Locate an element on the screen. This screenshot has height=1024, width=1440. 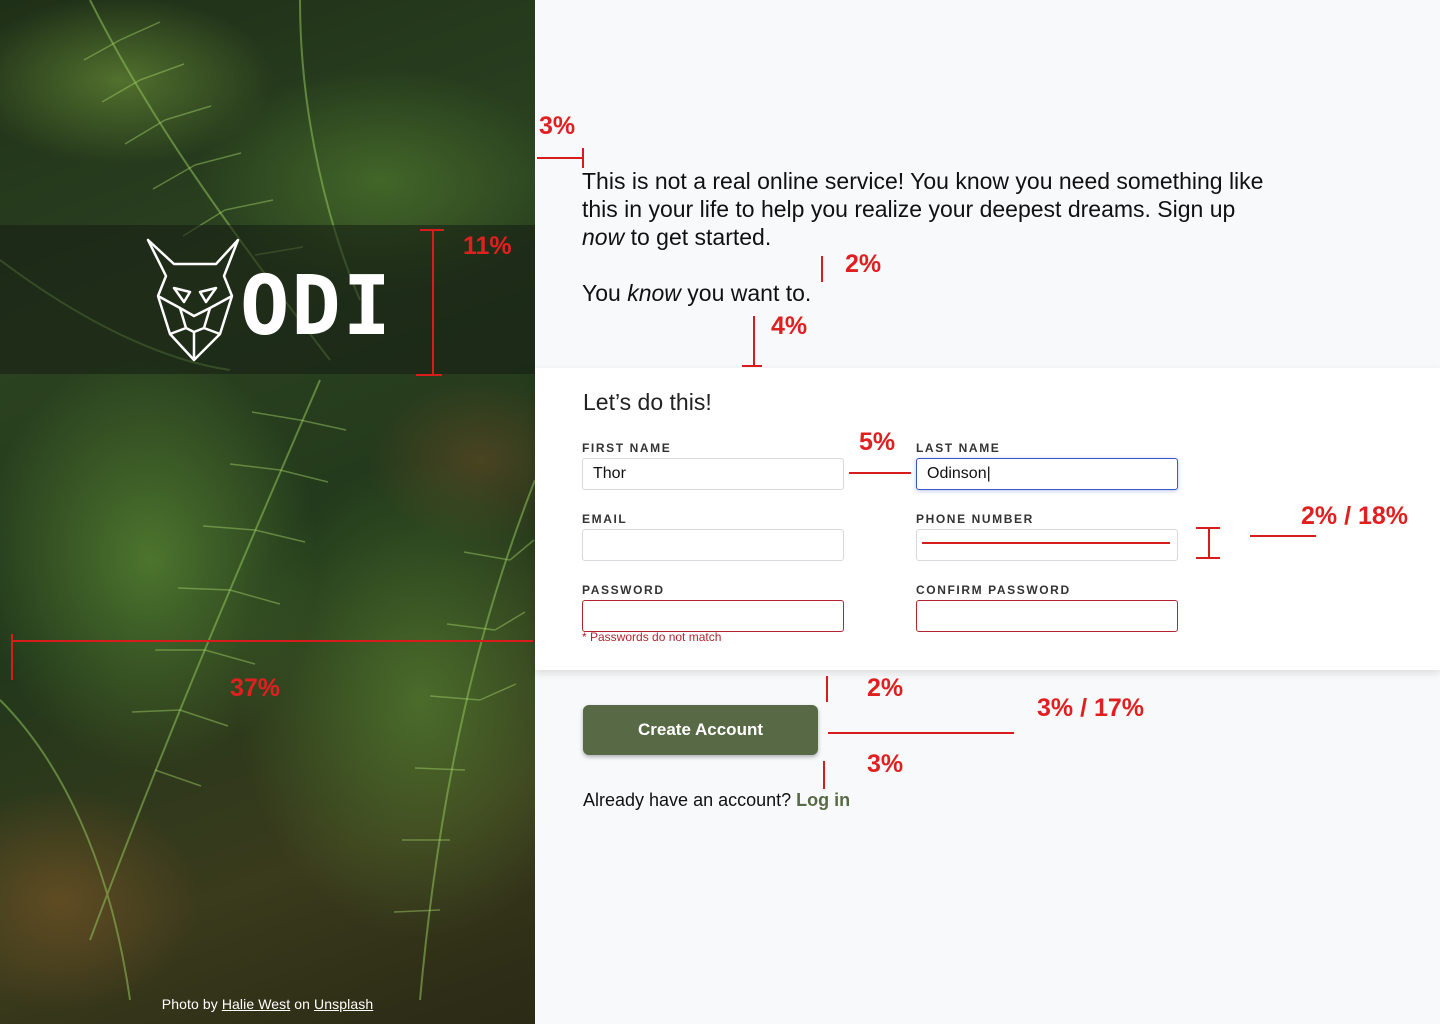
photo-credit: Photo by Halie West on Unsplash is located at coordinates (267, 1004).